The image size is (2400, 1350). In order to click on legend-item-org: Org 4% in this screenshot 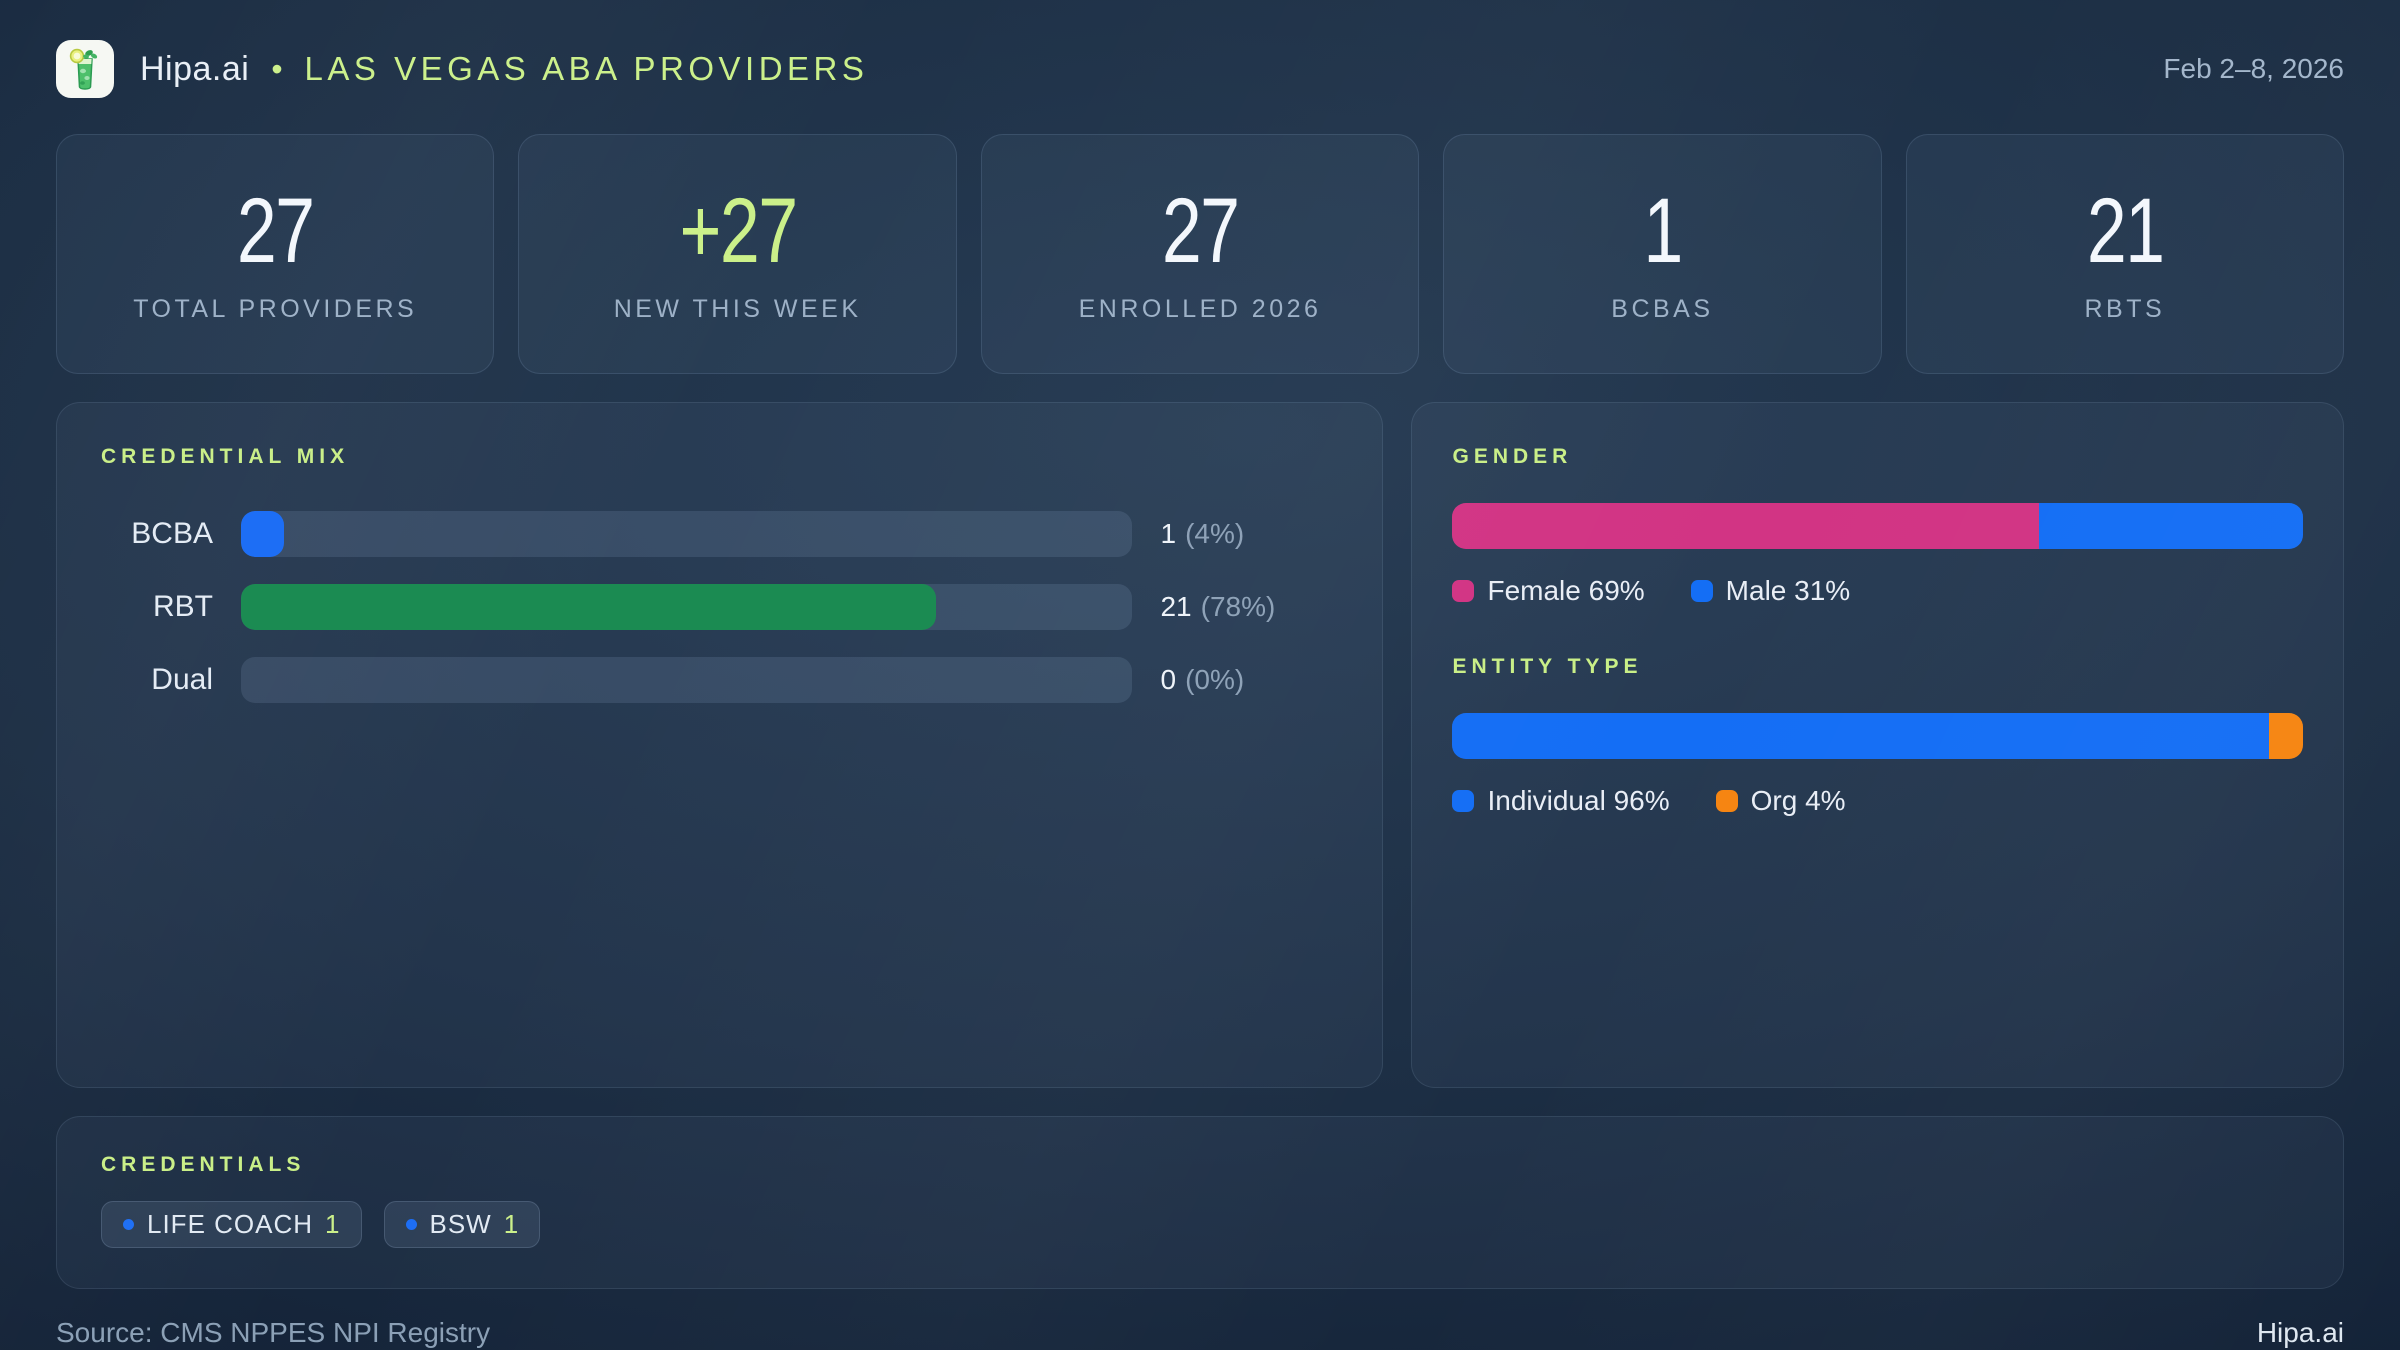, I will do `click(1780, 801)`.